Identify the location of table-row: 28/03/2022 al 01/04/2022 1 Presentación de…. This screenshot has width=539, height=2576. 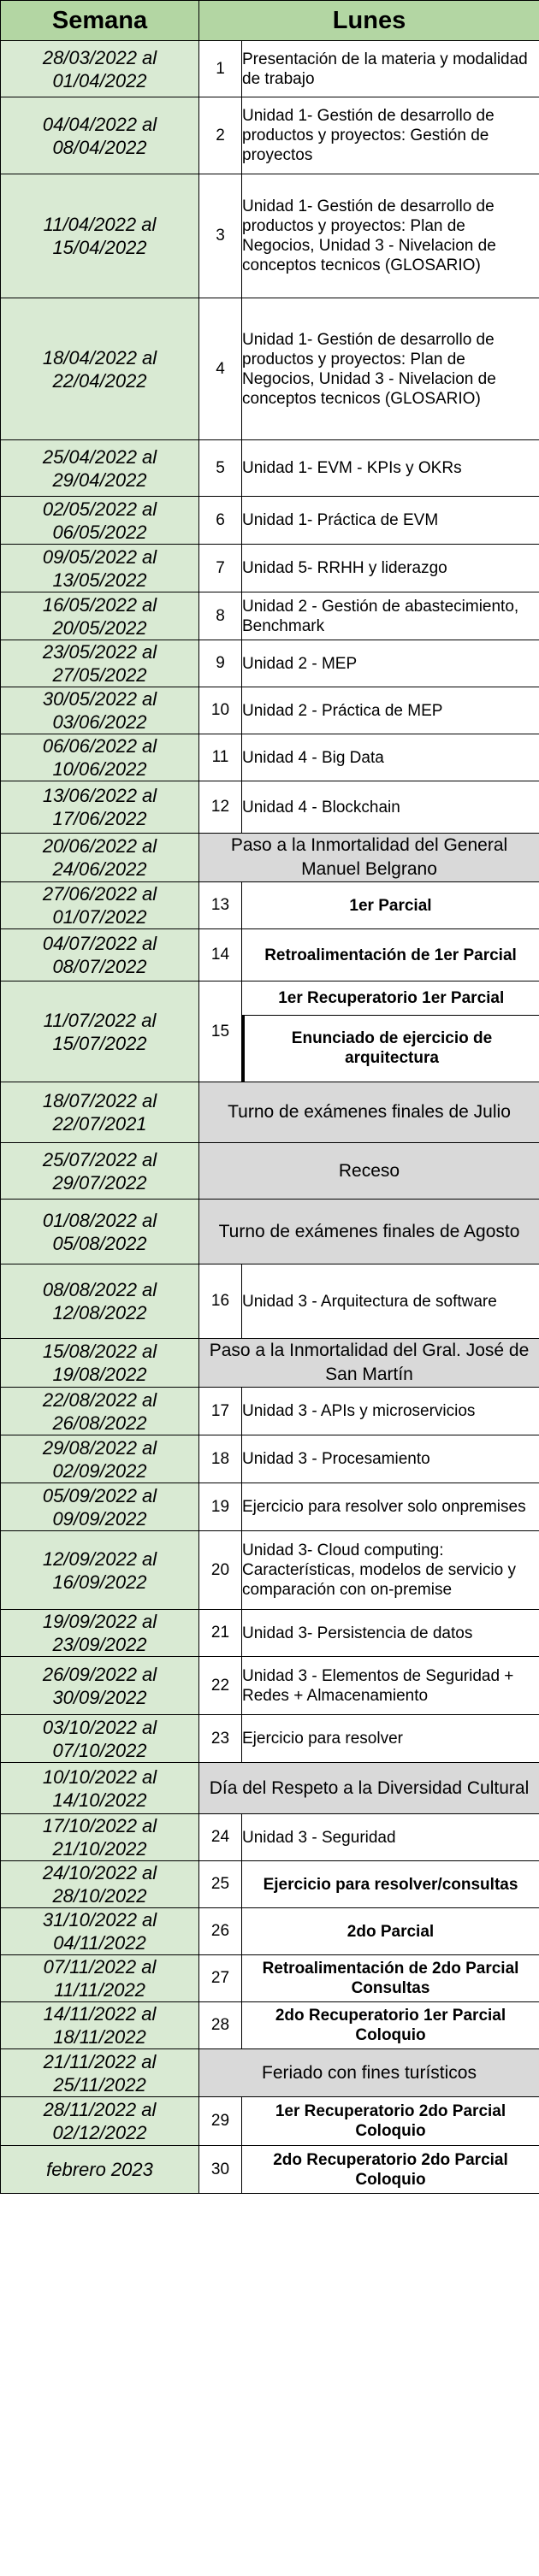
(269, 68).